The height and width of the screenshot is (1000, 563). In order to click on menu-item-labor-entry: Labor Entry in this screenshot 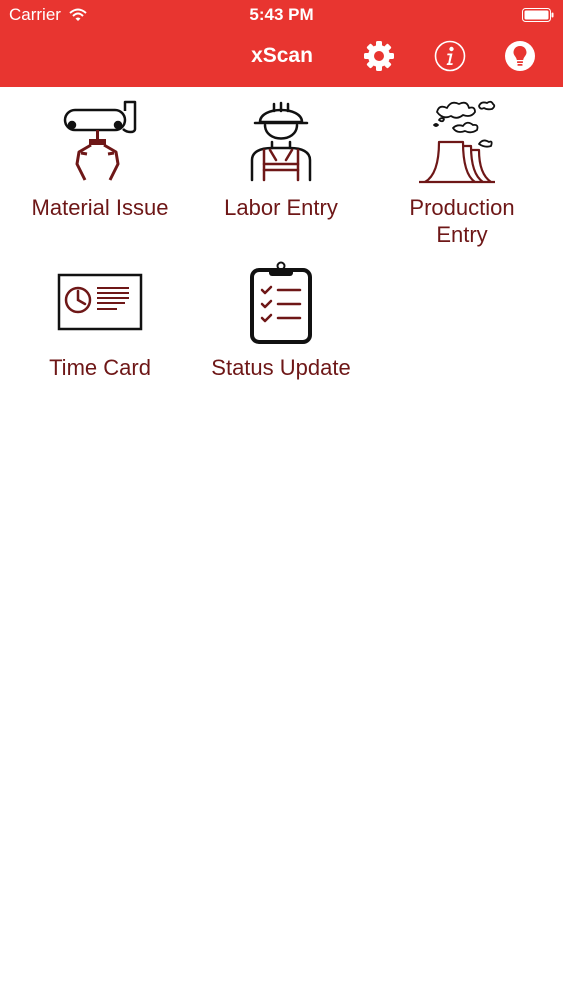, I will do `click(281, 159)`.